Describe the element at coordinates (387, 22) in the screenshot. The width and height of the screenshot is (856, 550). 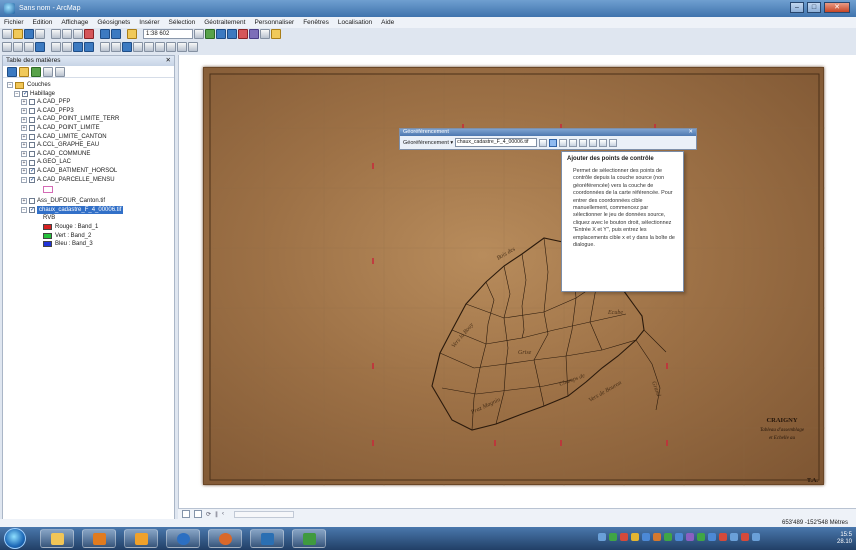
I see `menu-aide: Aide` at that location.